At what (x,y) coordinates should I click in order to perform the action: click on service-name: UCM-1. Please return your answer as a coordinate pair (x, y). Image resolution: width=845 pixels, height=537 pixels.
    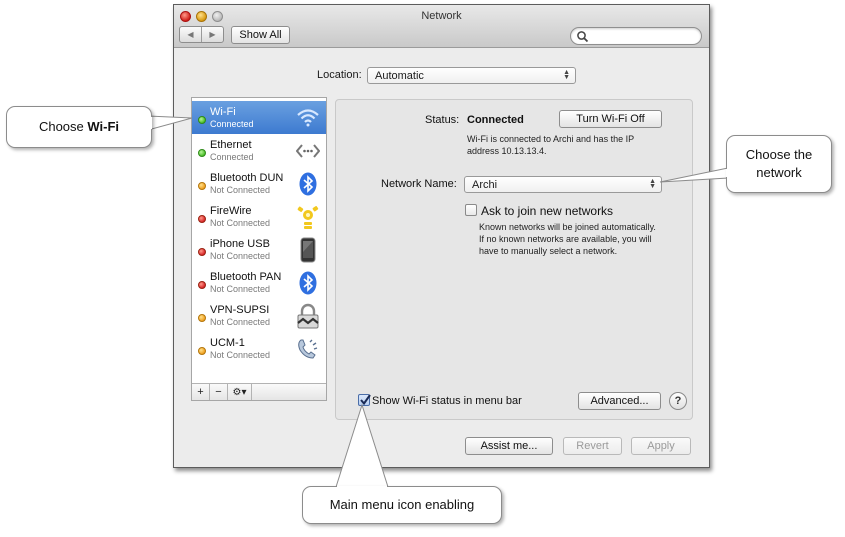
    Looking at the image, I should click on (227, 343).